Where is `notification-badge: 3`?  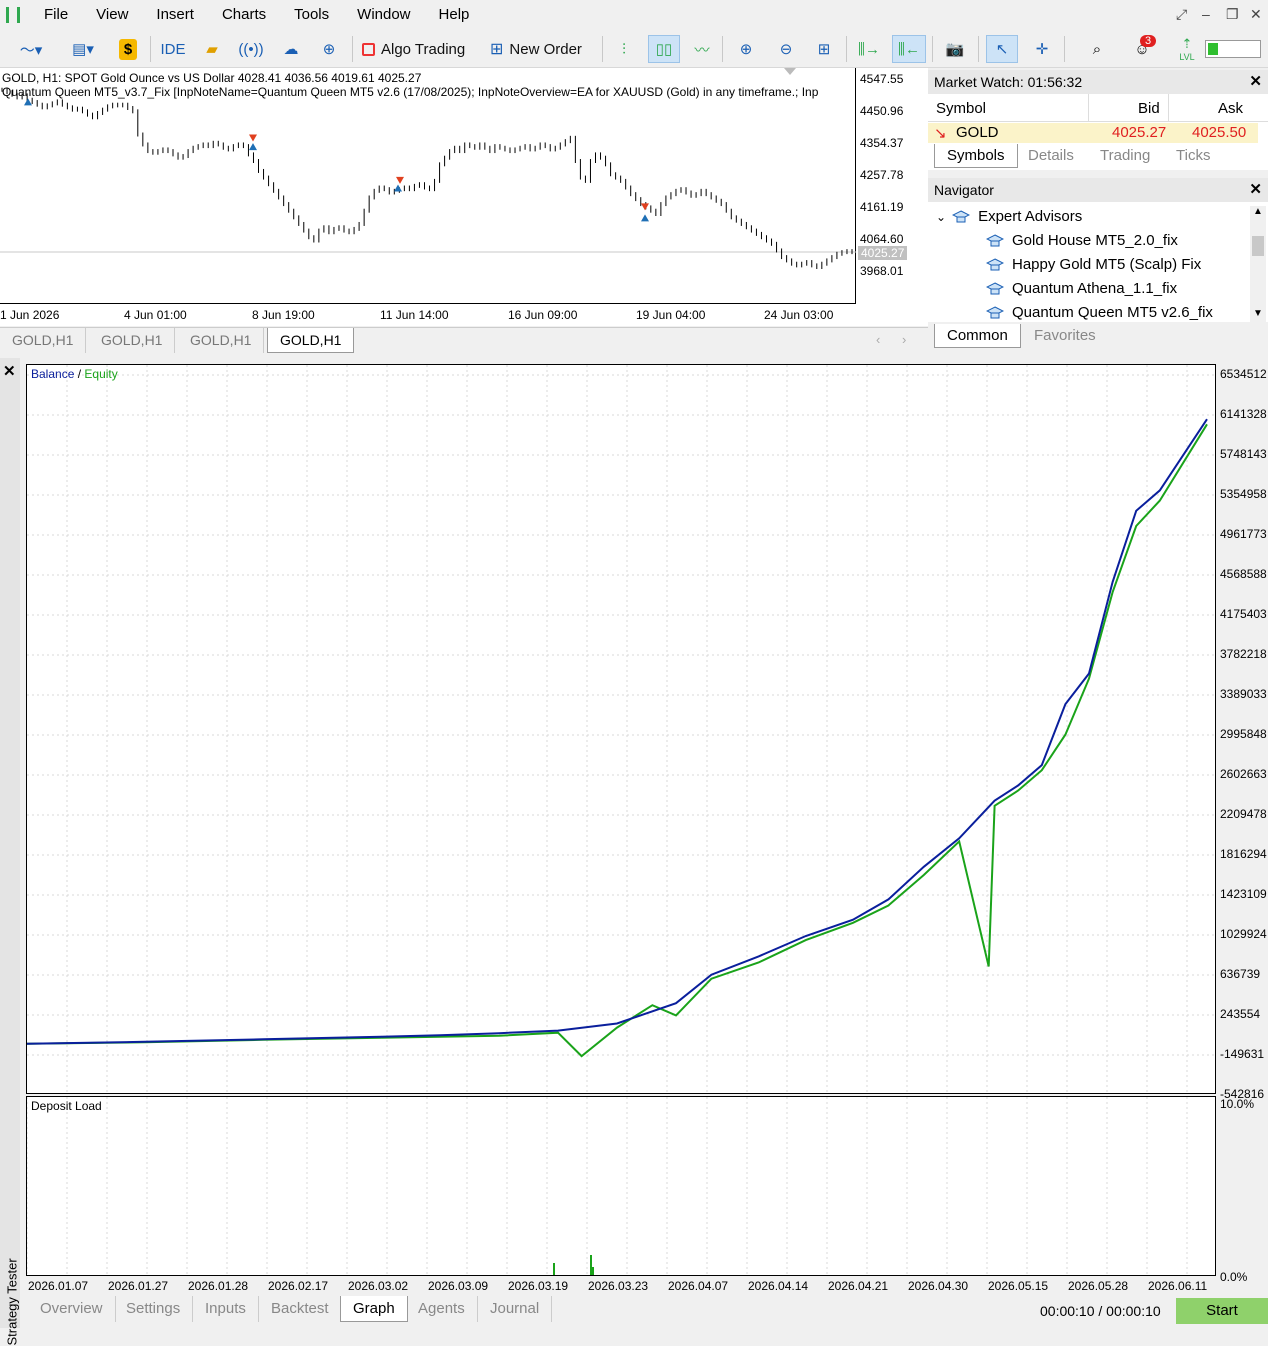
notification-badge: 3 is located at coordinates (1148, 41).